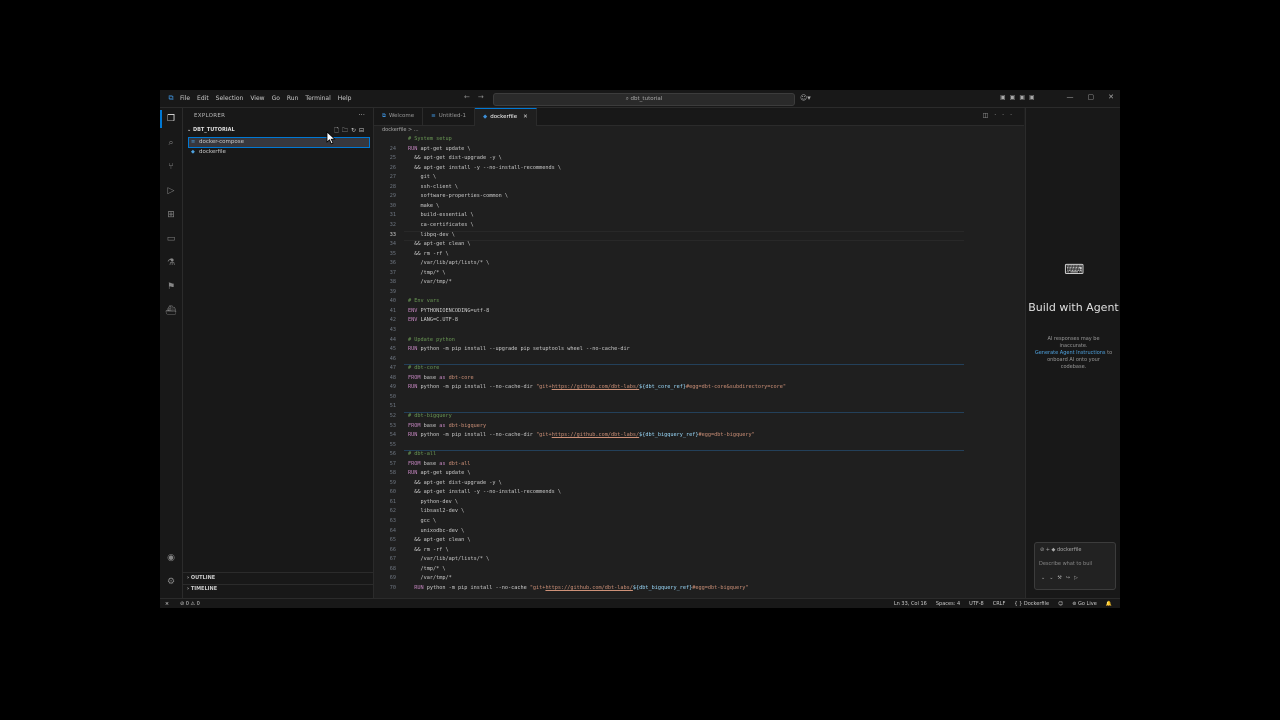  I want to click on explorer-title: EXPLORER, so click(210, 116).